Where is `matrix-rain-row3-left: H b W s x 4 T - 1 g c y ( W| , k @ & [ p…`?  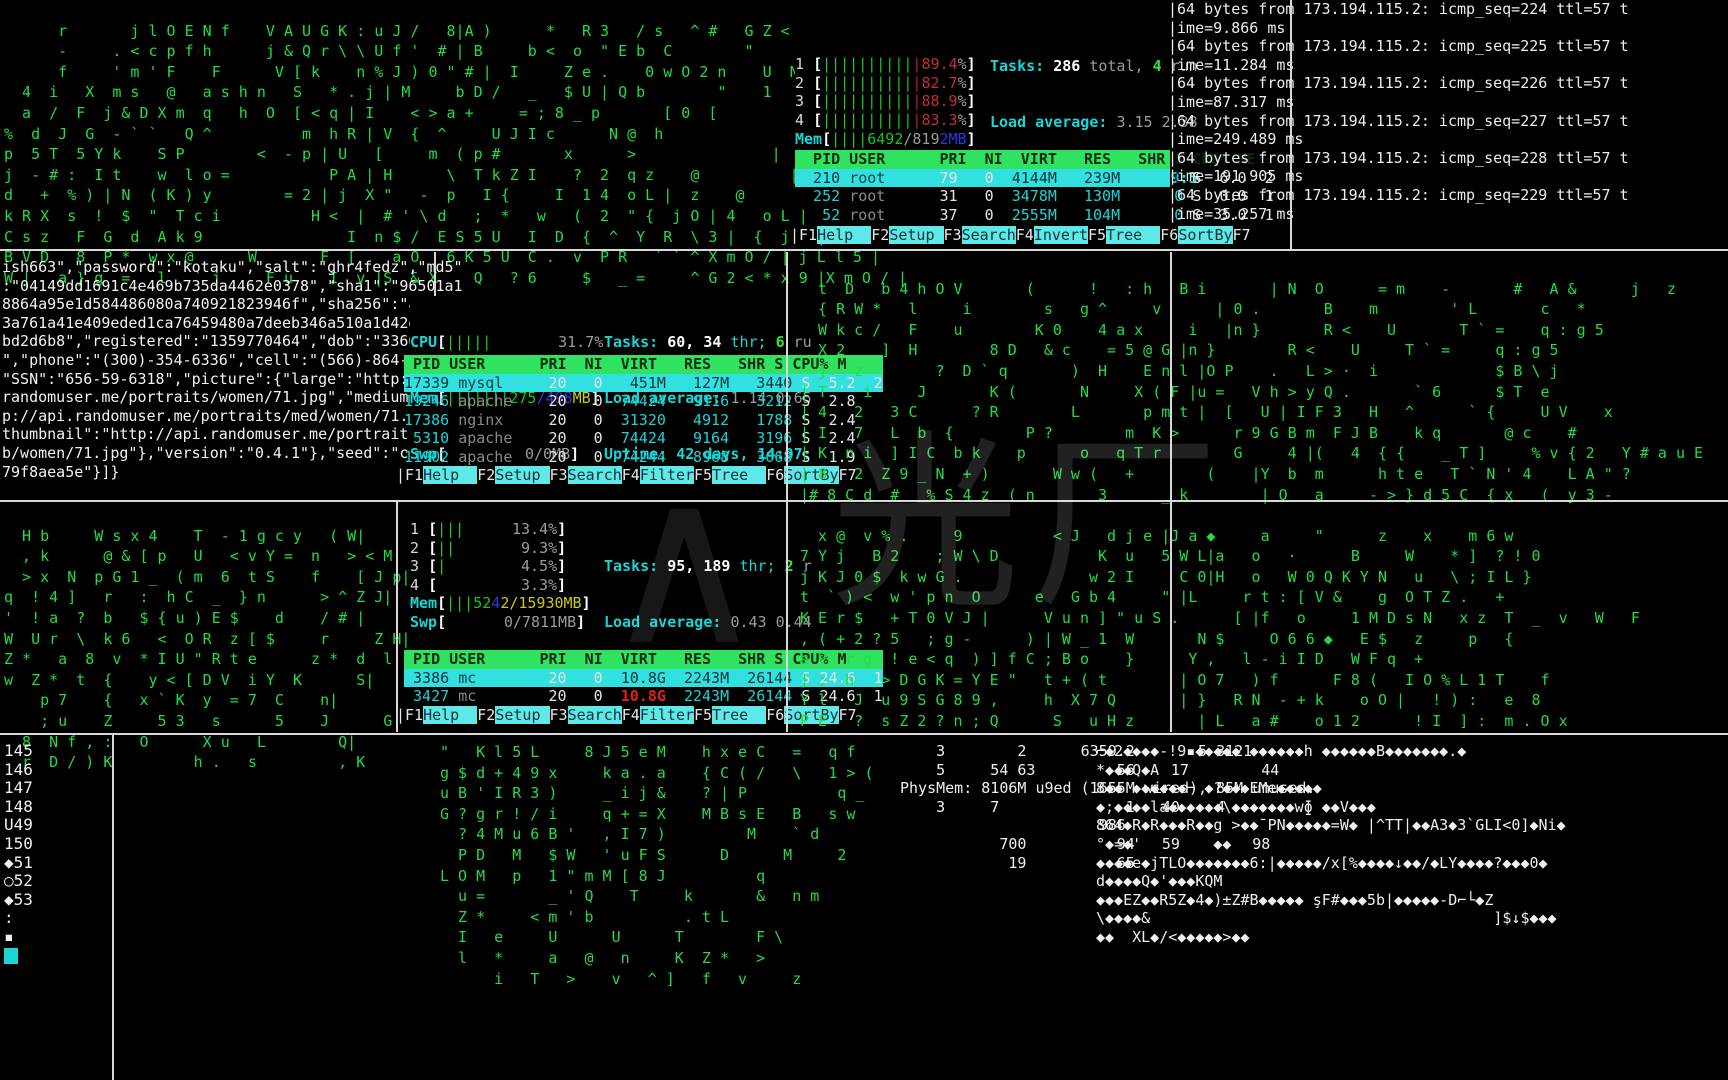
matrix-rain-row3-left: H b W s x 4 T - 1 g c y ( W| , k @ & [ p… is located at coordinates (207, 649).